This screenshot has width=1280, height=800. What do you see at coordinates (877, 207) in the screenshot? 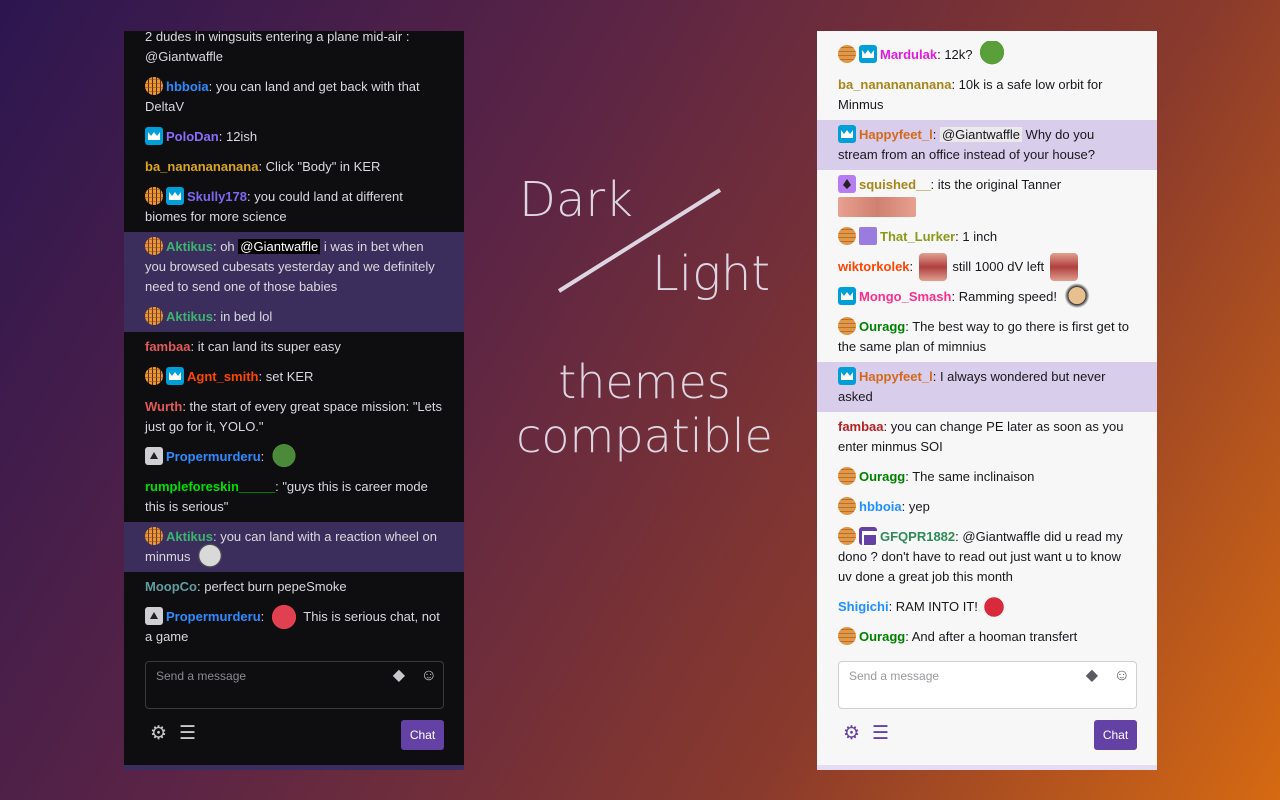
I see `emote-eyes-icon` at bounding box center [877, 207].